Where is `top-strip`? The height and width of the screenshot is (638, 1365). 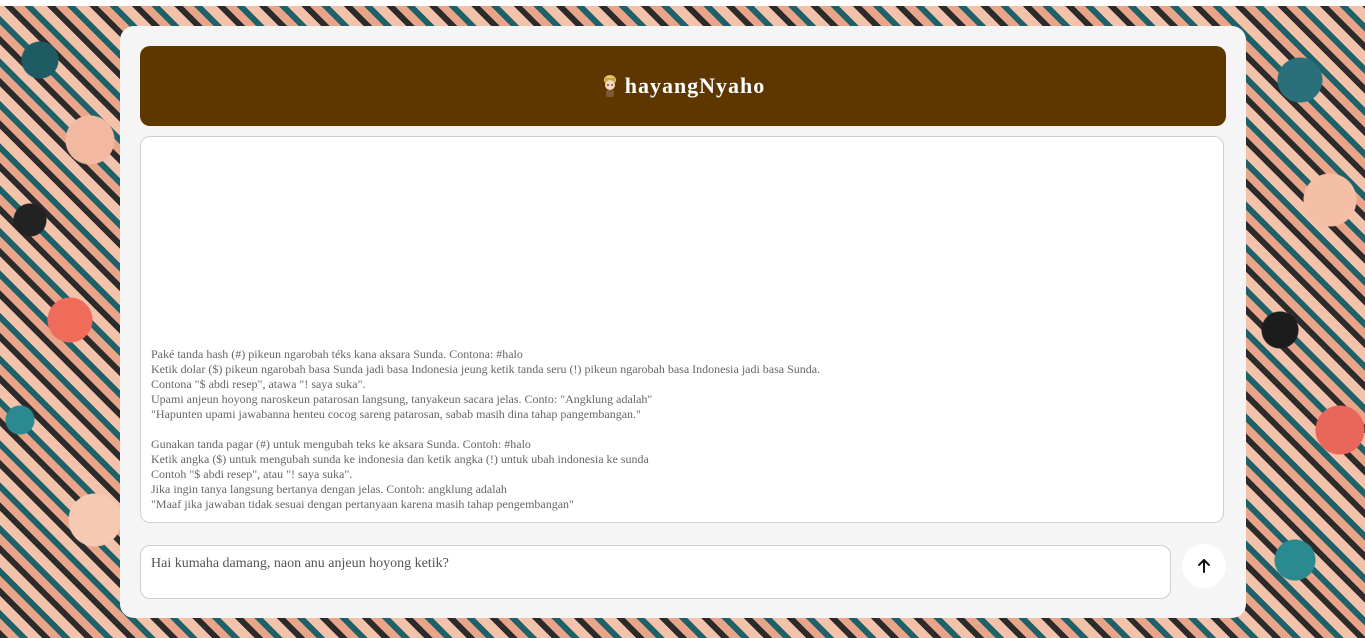
top-strip is located at coordinates (682, 3).